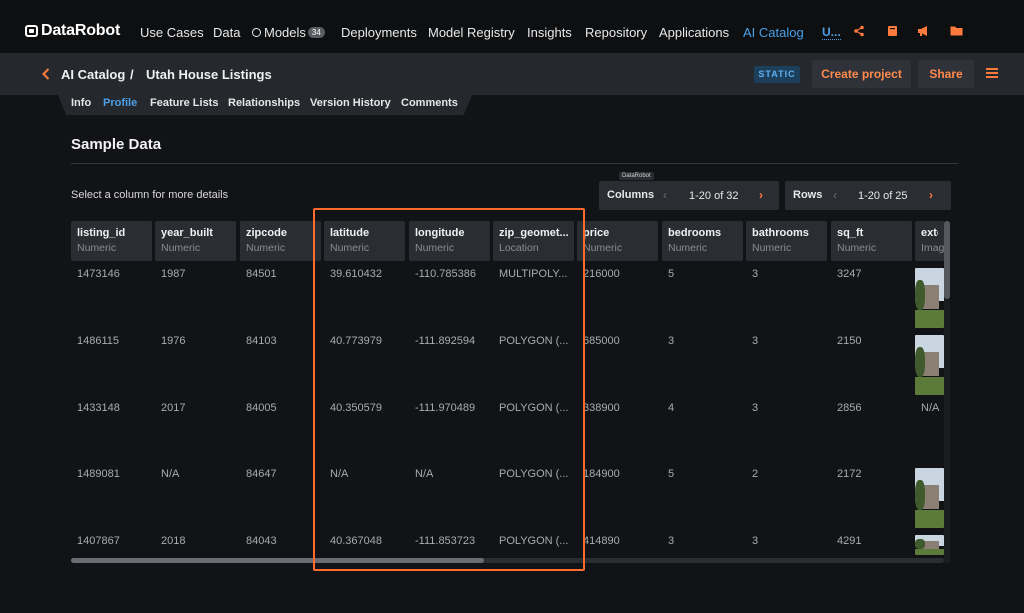 Image resolution: width=1024 pixels, height=613 pixels. Describe the element at coordinates (671, 408) in the screenshot. I see `table-cell: 4` at that location.